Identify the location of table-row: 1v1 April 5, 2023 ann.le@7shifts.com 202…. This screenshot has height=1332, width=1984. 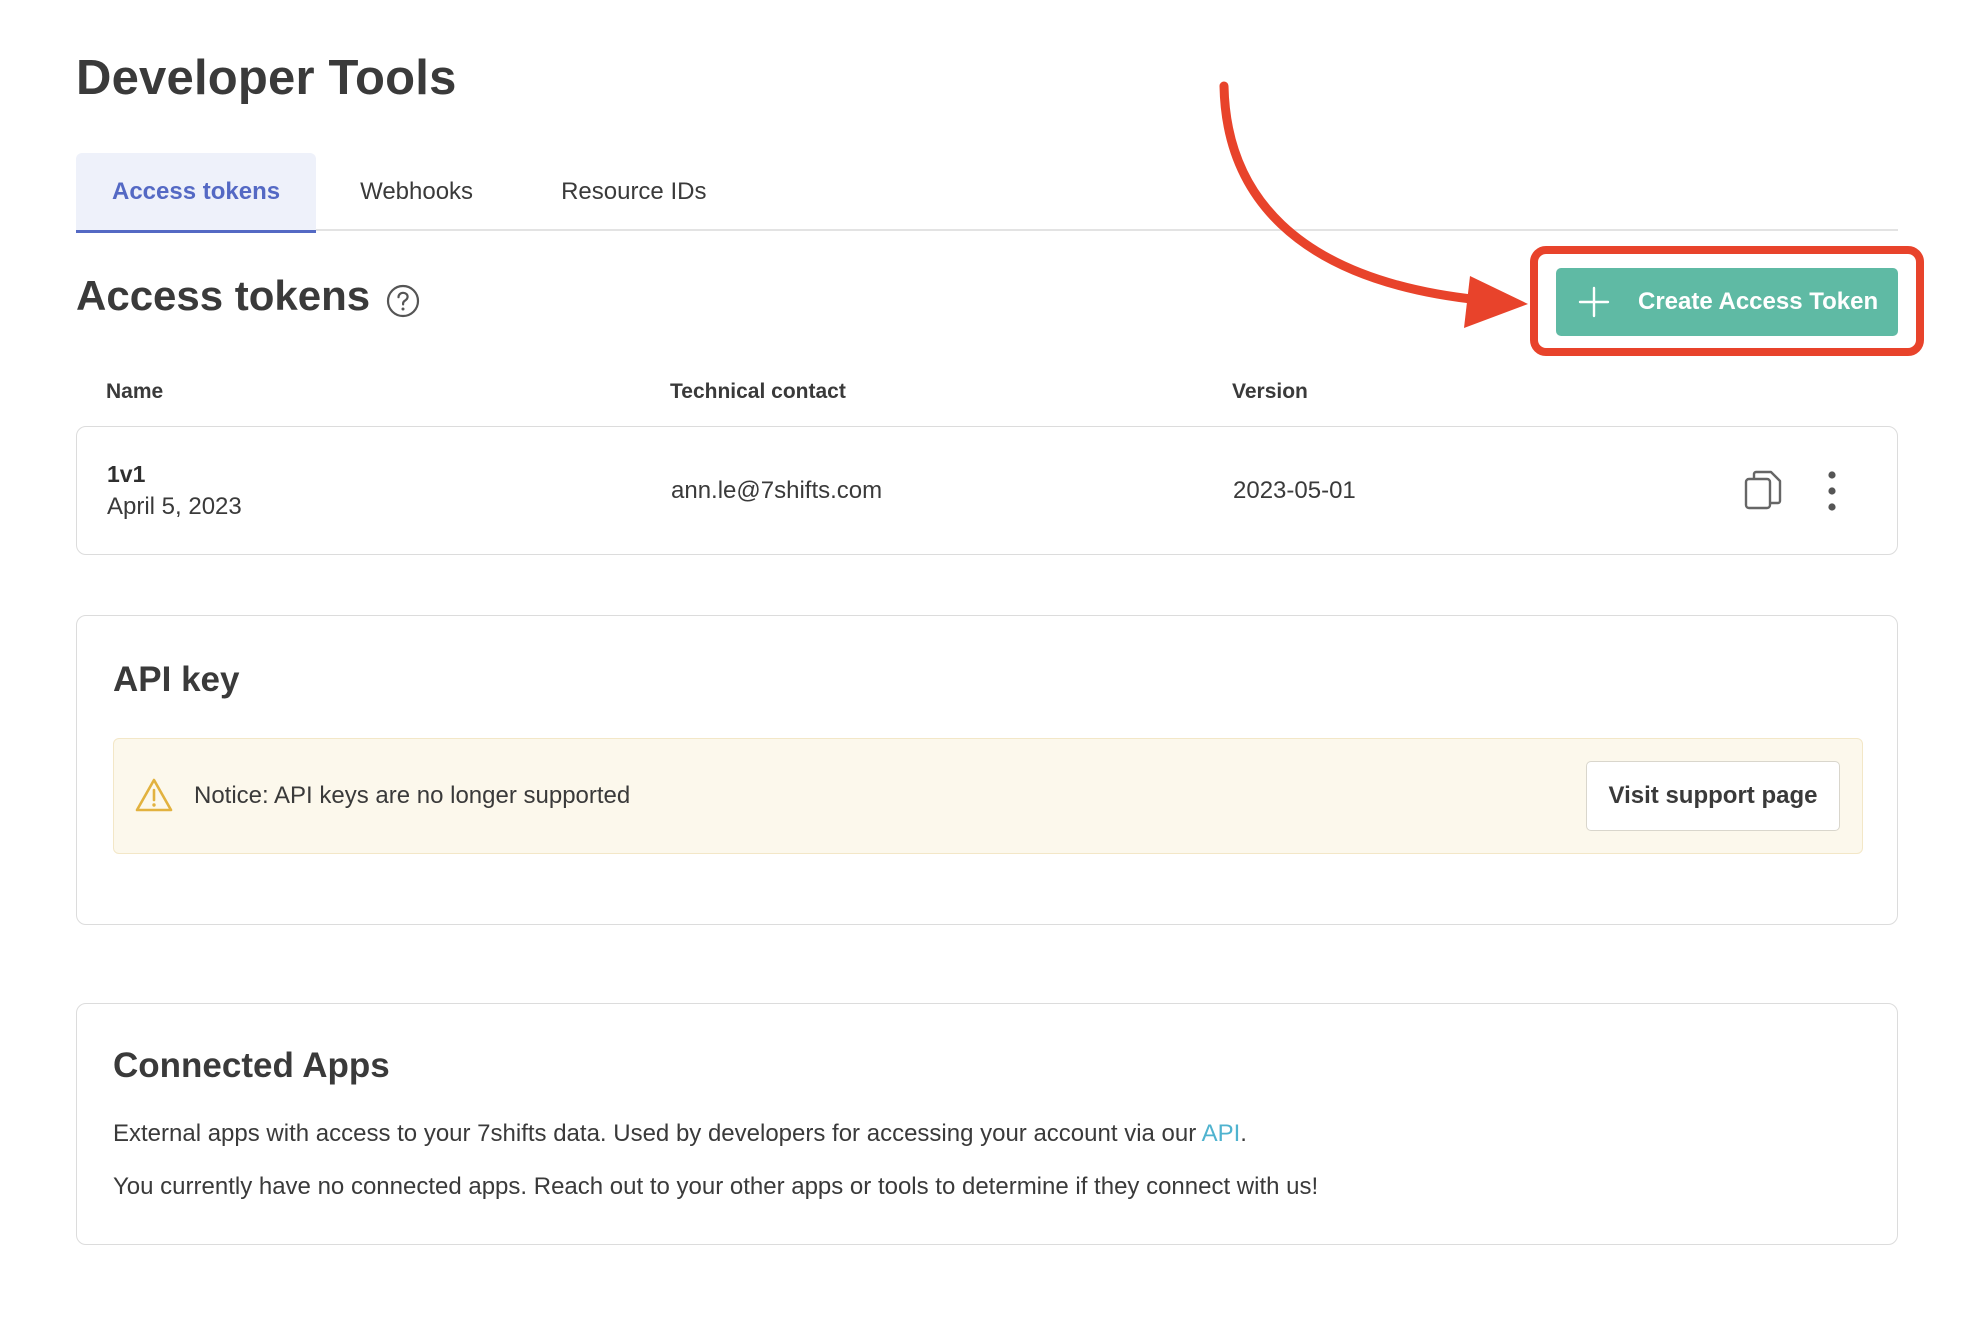
(987, 490).